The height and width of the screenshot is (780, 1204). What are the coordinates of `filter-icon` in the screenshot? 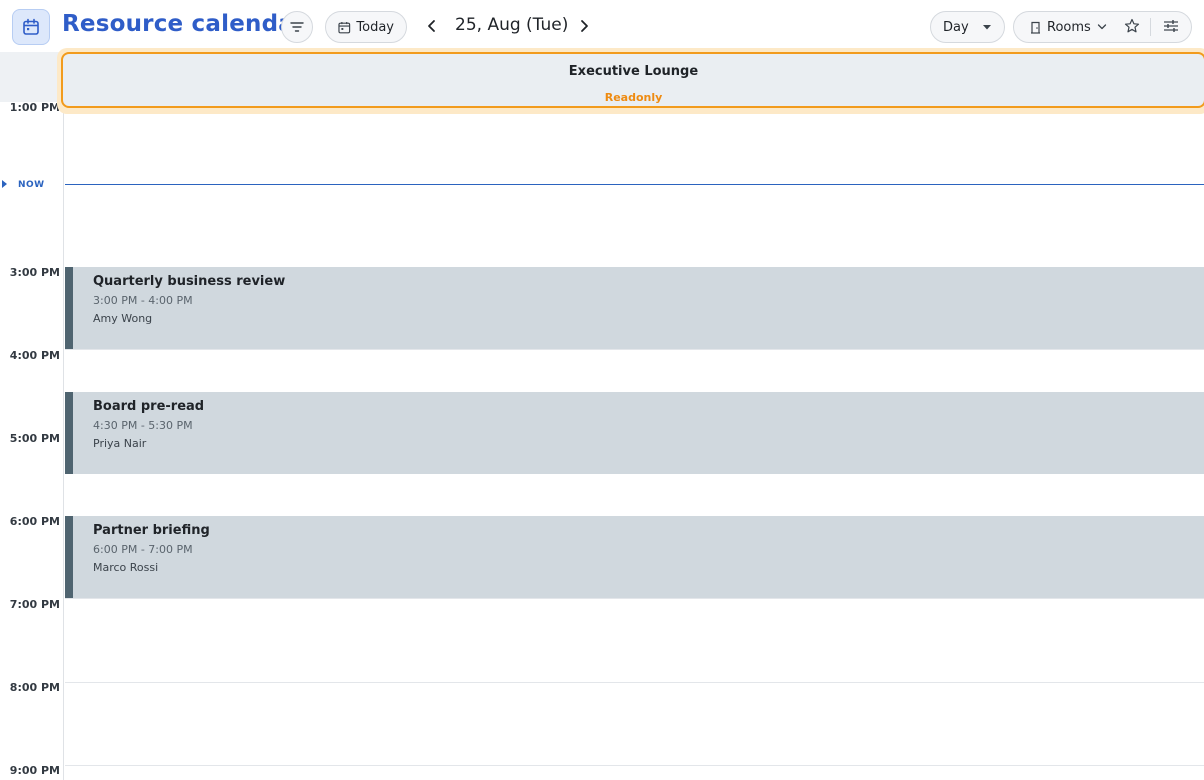 It's located at (297, 27).